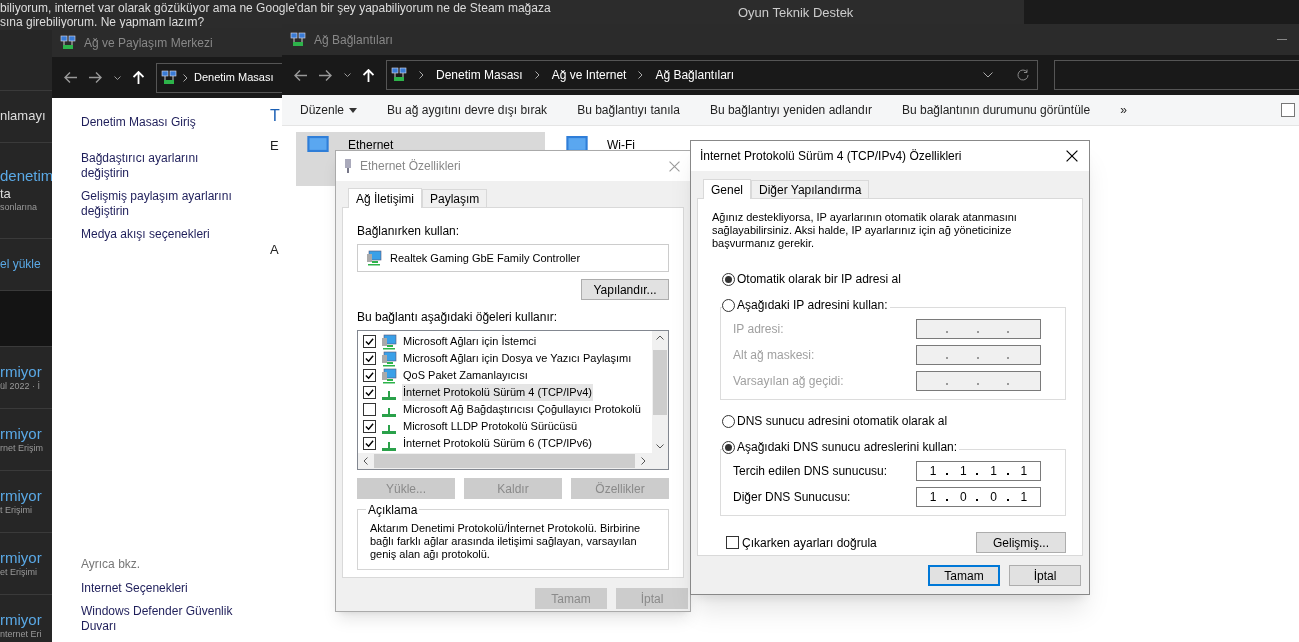  I want to click on address-bar: Denetim Masası, so click(219, 77).